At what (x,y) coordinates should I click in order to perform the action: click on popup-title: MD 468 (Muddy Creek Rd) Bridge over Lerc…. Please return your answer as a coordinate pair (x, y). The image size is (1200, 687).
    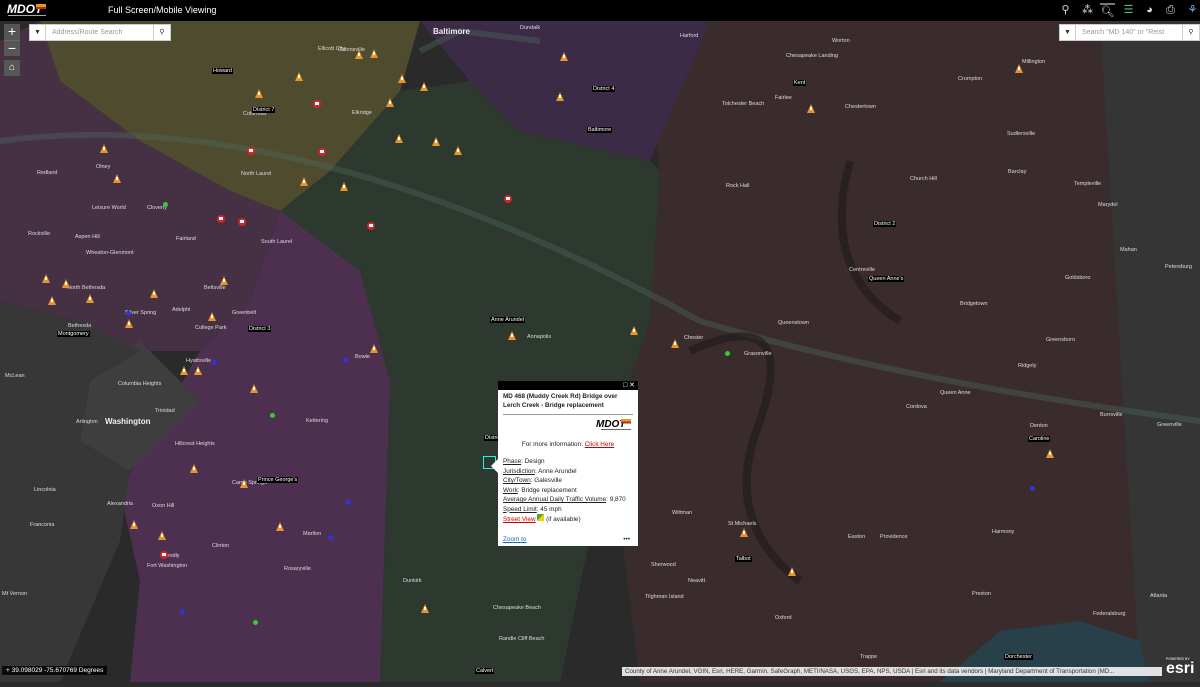
    Looking at the image, I should click on (568, 402).